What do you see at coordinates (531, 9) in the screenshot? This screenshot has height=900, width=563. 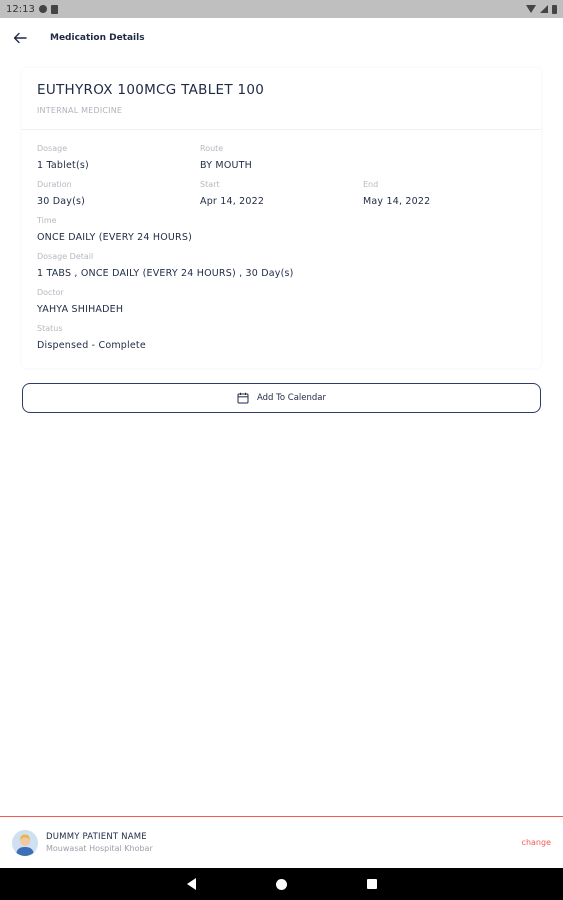 I see `wifi-icon` at bounding box center [531, 9].